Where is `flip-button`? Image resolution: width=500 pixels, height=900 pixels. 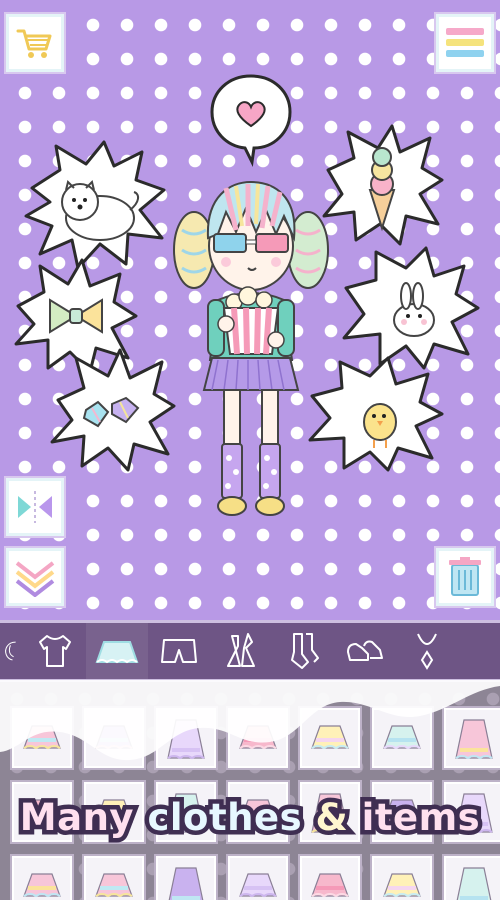 flip-button is located at coordinates (35, 507).